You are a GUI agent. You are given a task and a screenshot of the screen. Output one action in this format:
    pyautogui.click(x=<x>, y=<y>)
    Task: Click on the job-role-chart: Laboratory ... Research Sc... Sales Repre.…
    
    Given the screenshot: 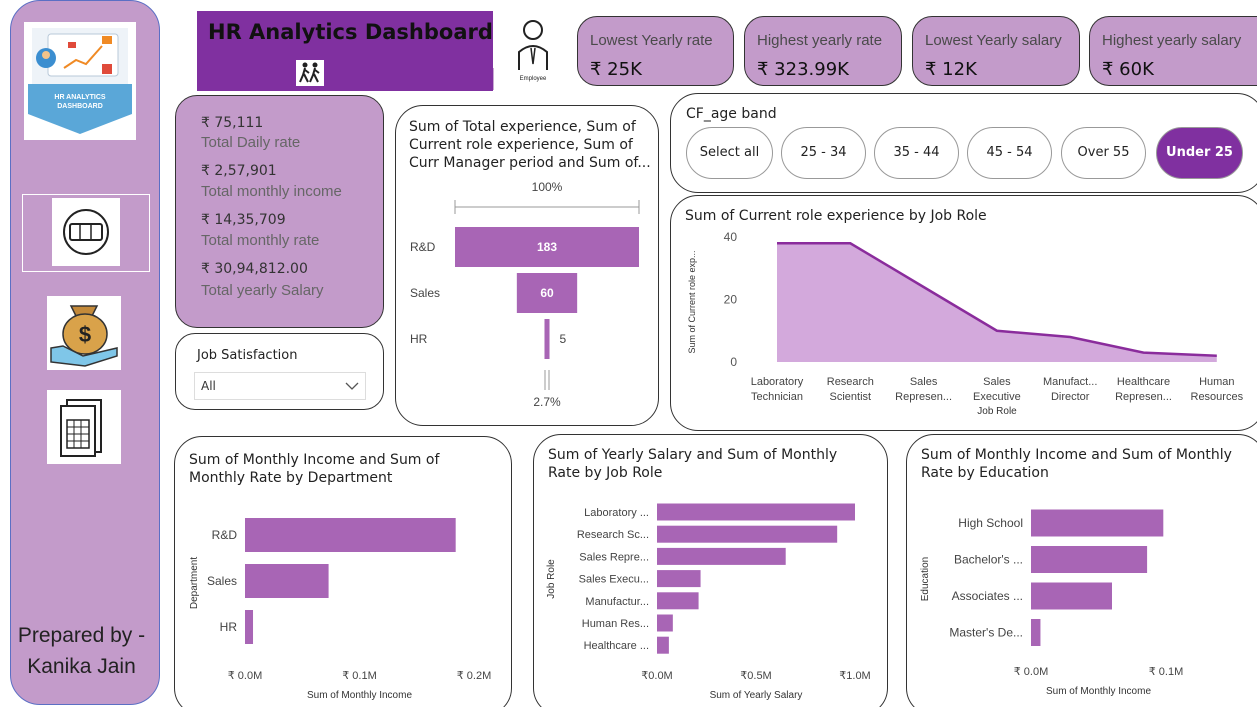 What is the action you would take?
    pyautogui.click(x=708, y=602)
    